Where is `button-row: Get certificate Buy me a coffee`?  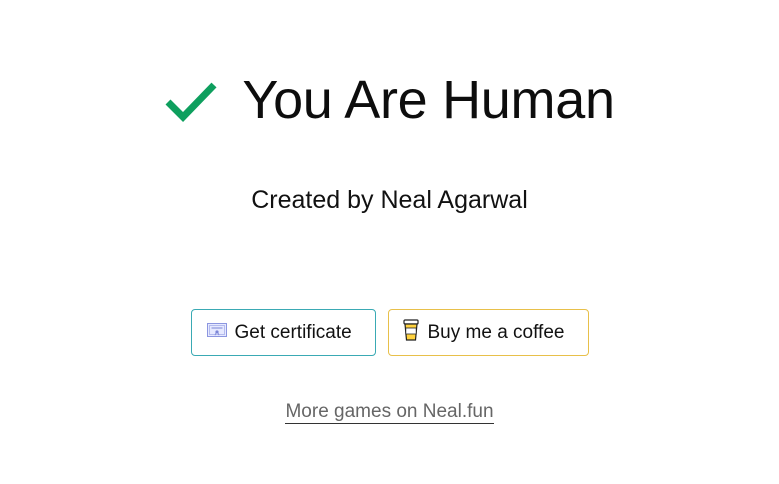
button-row: Get certificate Buy me a coffee is located at coordinates (389, 332).